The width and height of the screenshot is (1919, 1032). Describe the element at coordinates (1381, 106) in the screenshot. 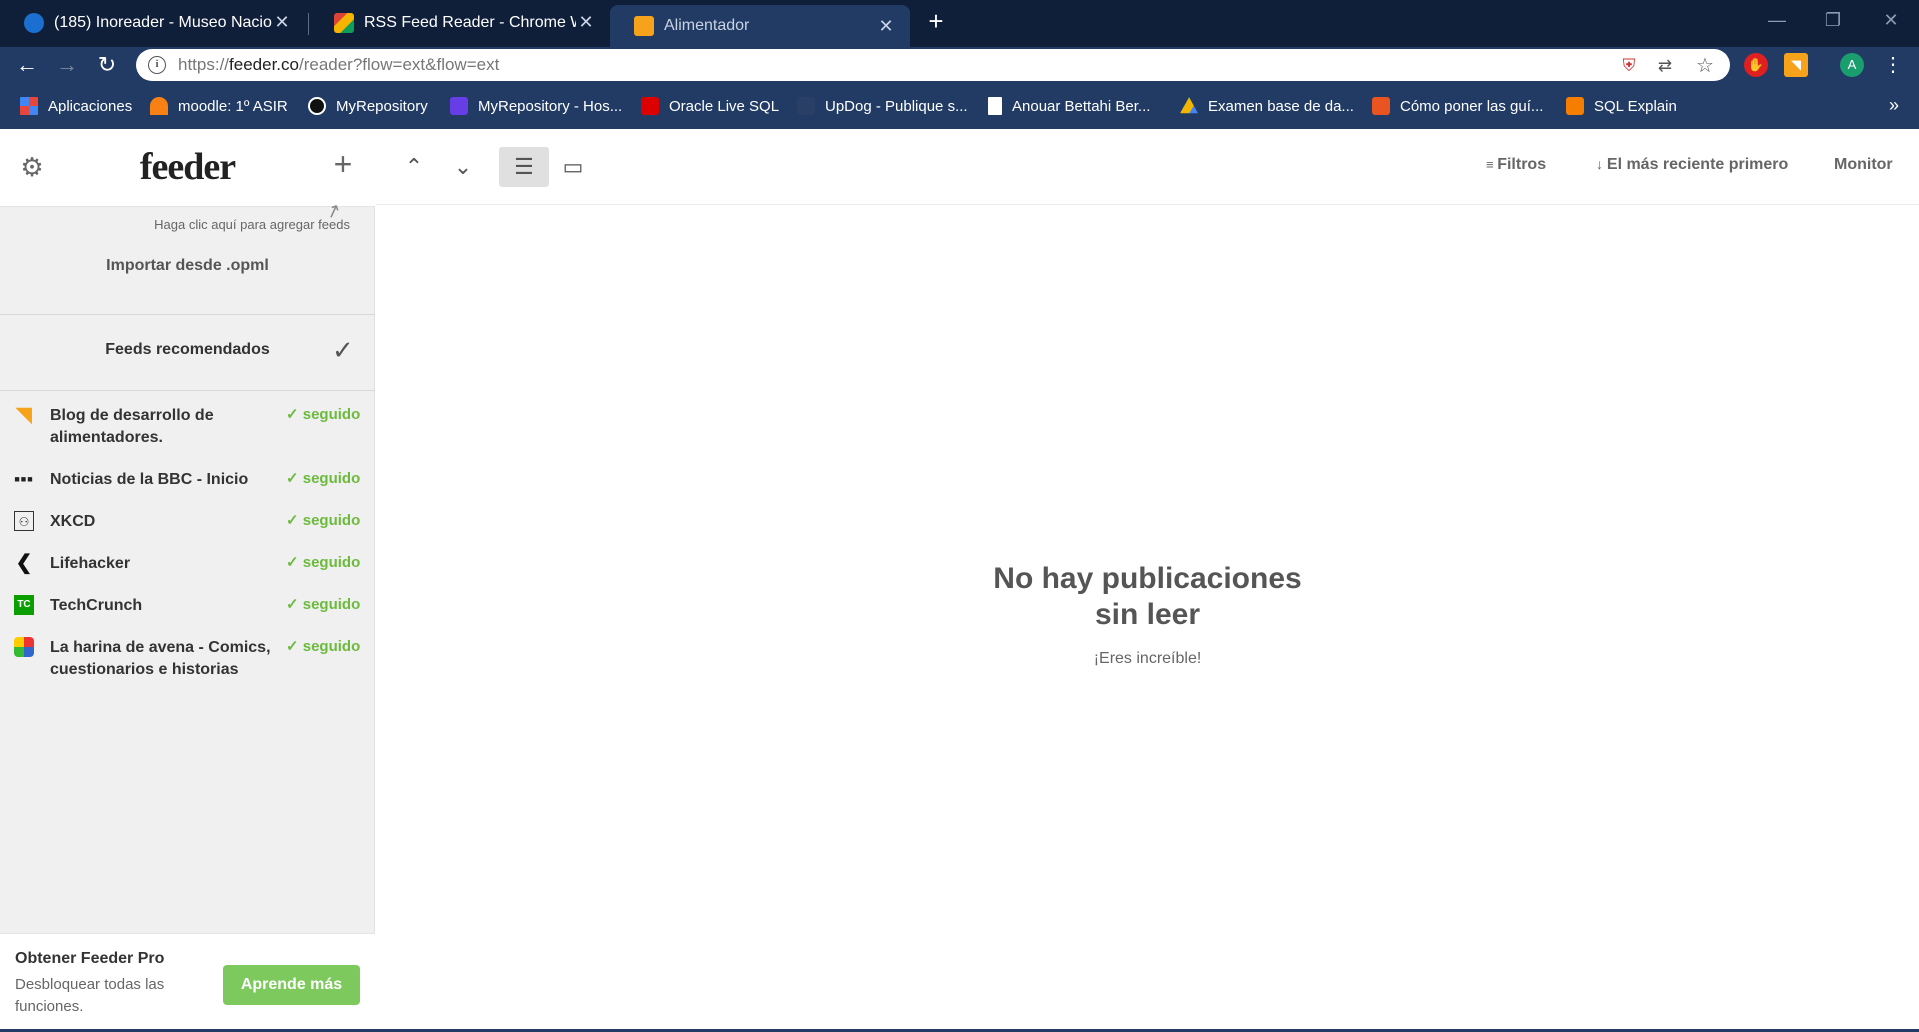

I see `ubuntu-icon` at that location.